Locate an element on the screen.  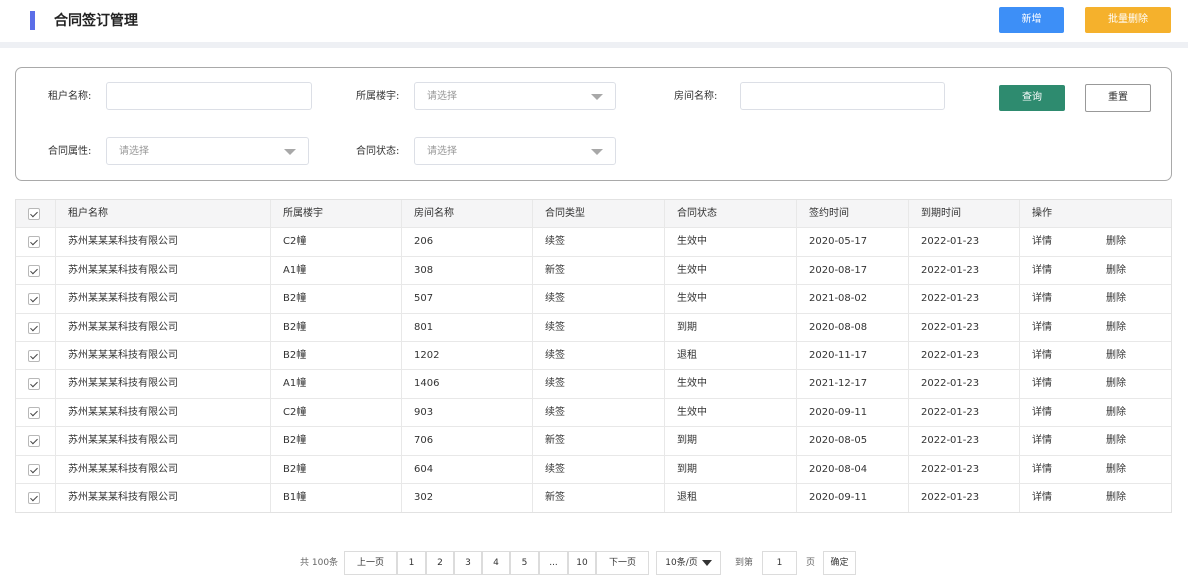
room-cell: 302 is located at coordinates (466, 497).